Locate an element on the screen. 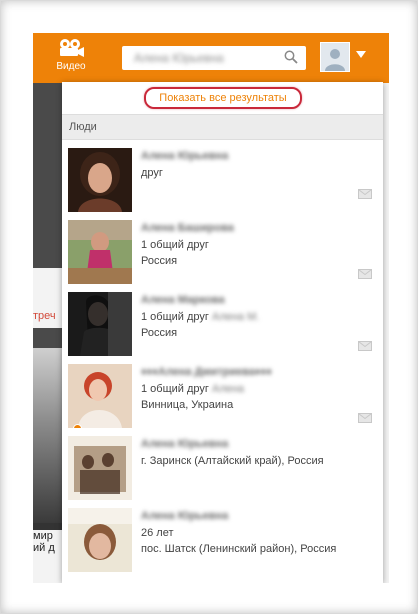 The image size is (418, 614). result-mutual-friends: 1 общий друг Алена is located at coordinates (192, 389).